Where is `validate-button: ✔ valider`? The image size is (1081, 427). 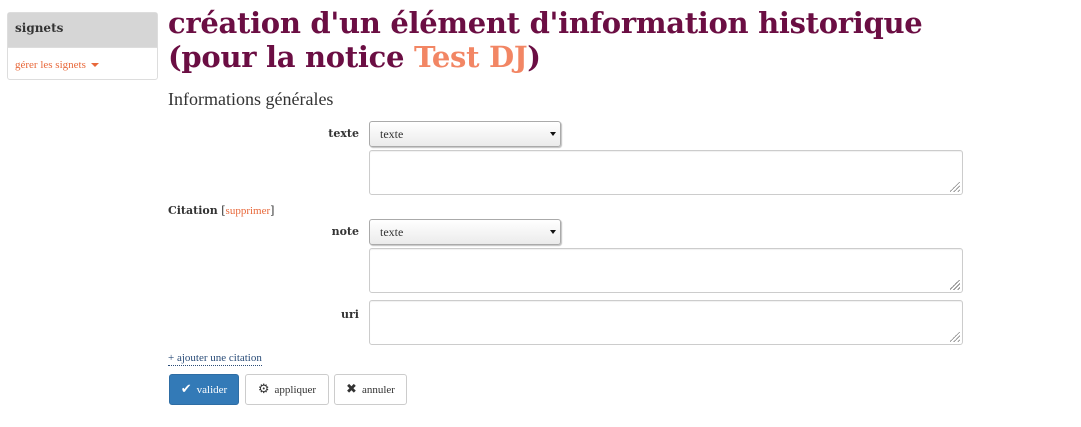 validate-button: ✔ valider is located at coordinates (204, 389).